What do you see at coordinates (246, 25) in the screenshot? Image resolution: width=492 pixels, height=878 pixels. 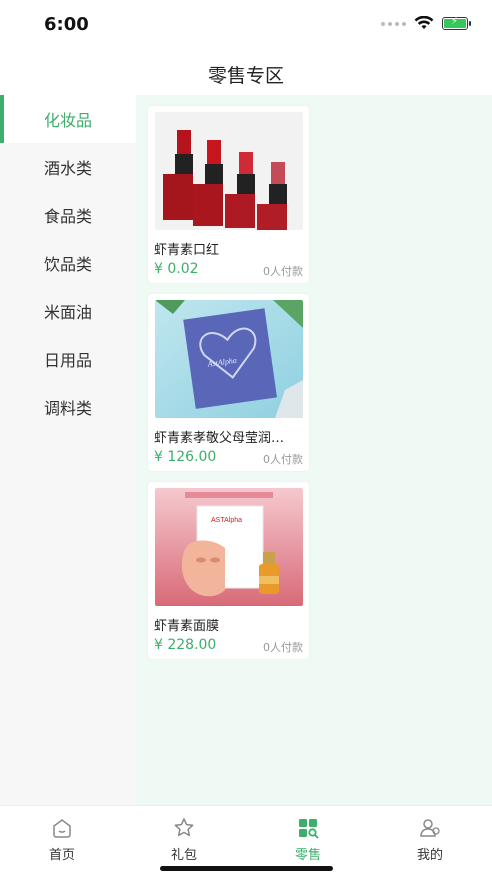 I see `status-bar: 6:00 ⚡` at bounding box center [246, 25].